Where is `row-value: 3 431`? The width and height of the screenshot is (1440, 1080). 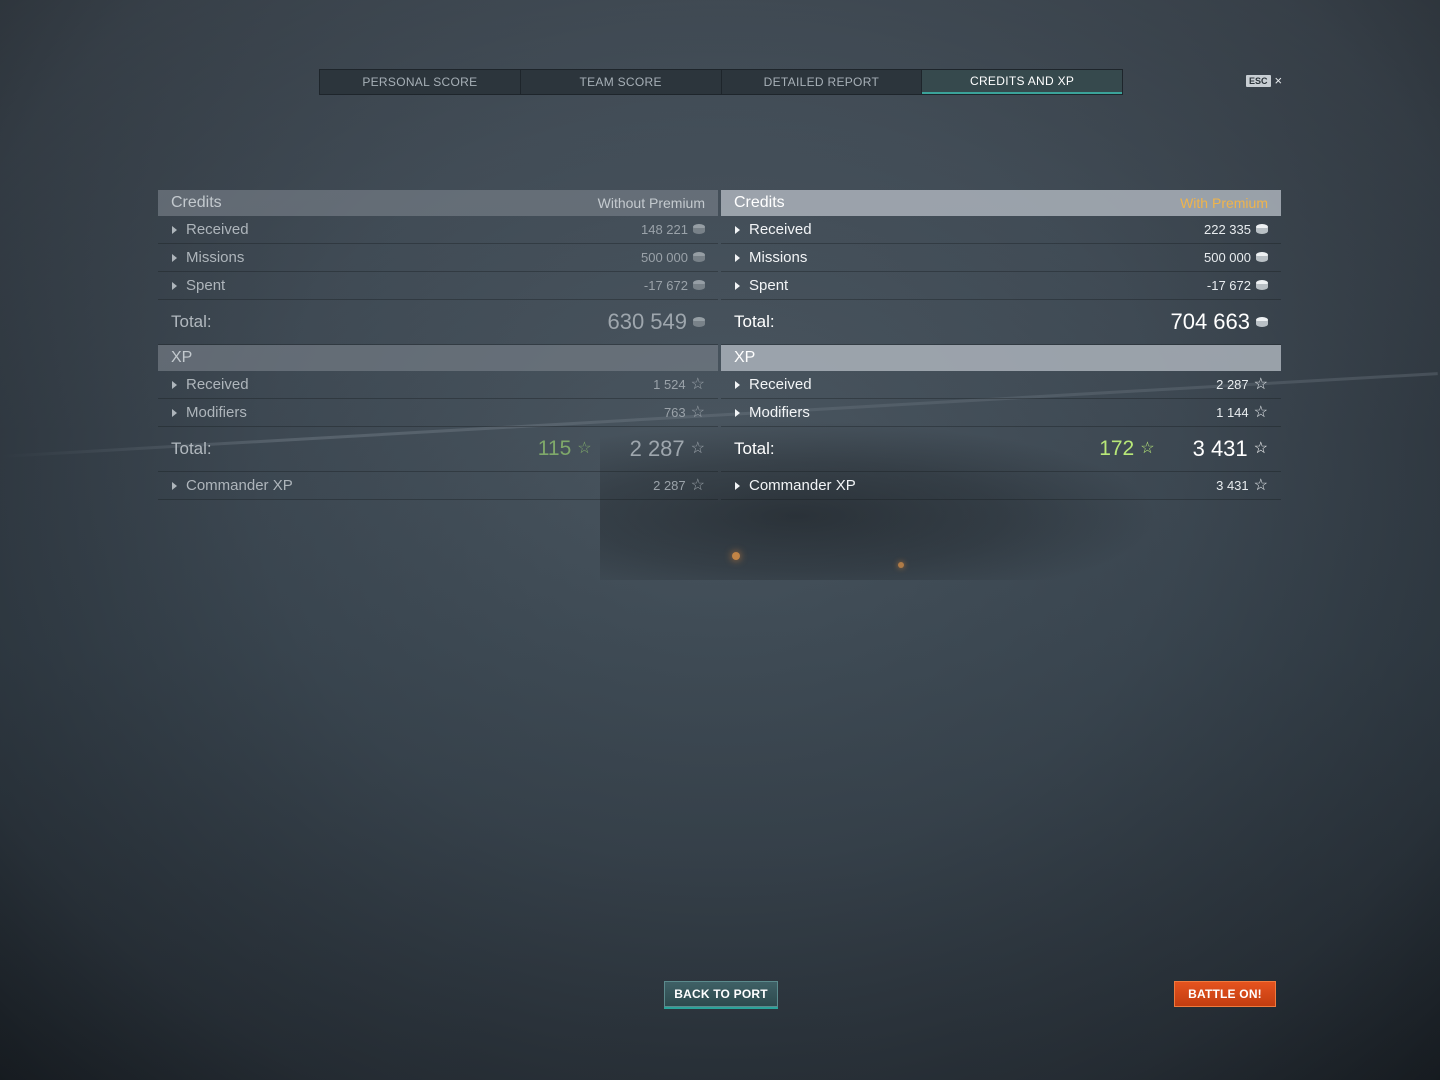
row-value: 3 431 is located at coordinates (1232, 485).